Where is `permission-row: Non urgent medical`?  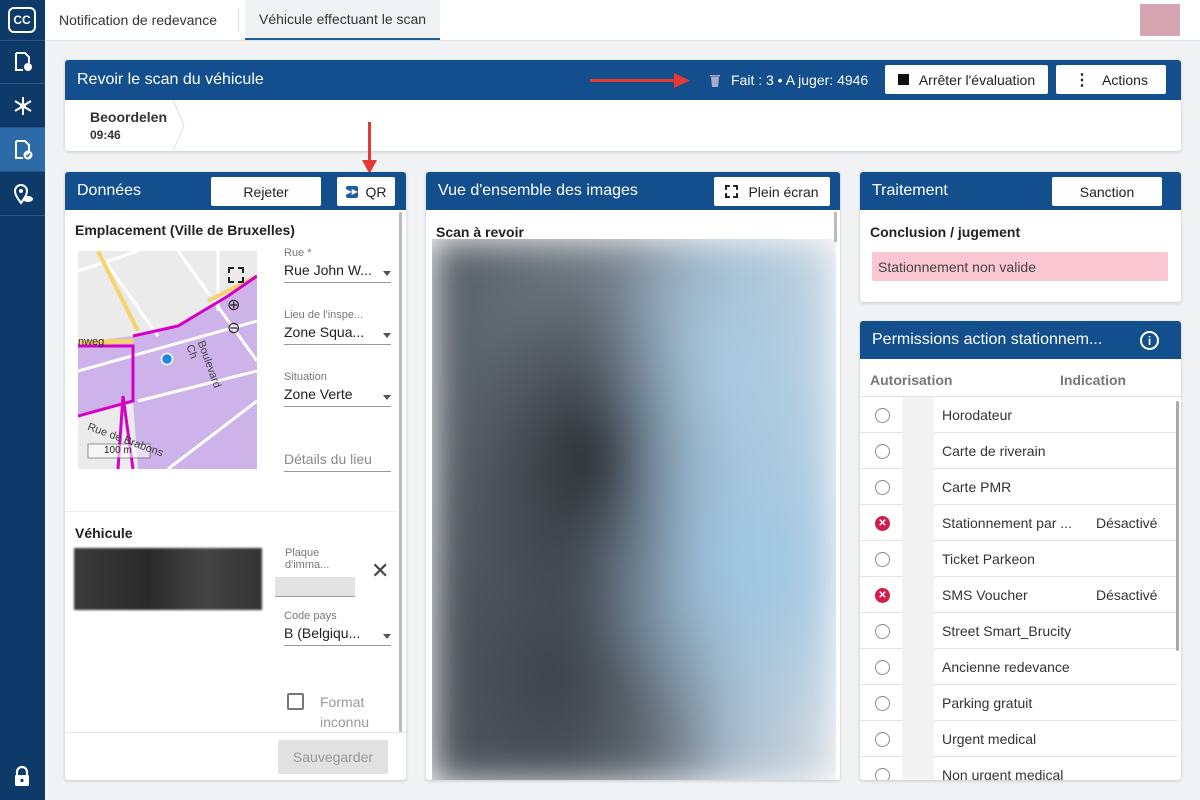 permission-row: Non urgent medical is located at coordinates (1019, 768).